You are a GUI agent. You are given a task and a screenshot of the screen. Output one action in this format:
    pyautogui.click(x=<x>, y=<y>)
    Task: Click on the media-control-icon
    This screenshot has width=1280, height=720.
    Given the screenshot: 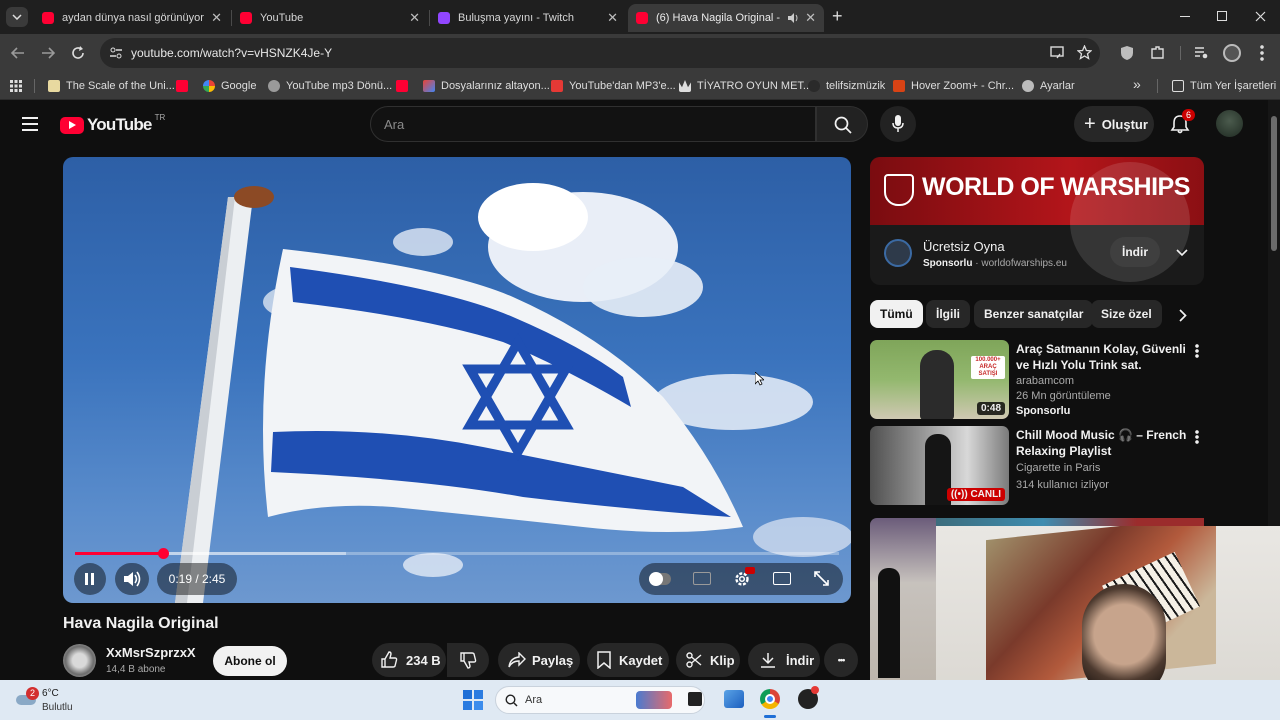 What is the action you would take?
    pyautogui.click(x=1201, y=53)
    